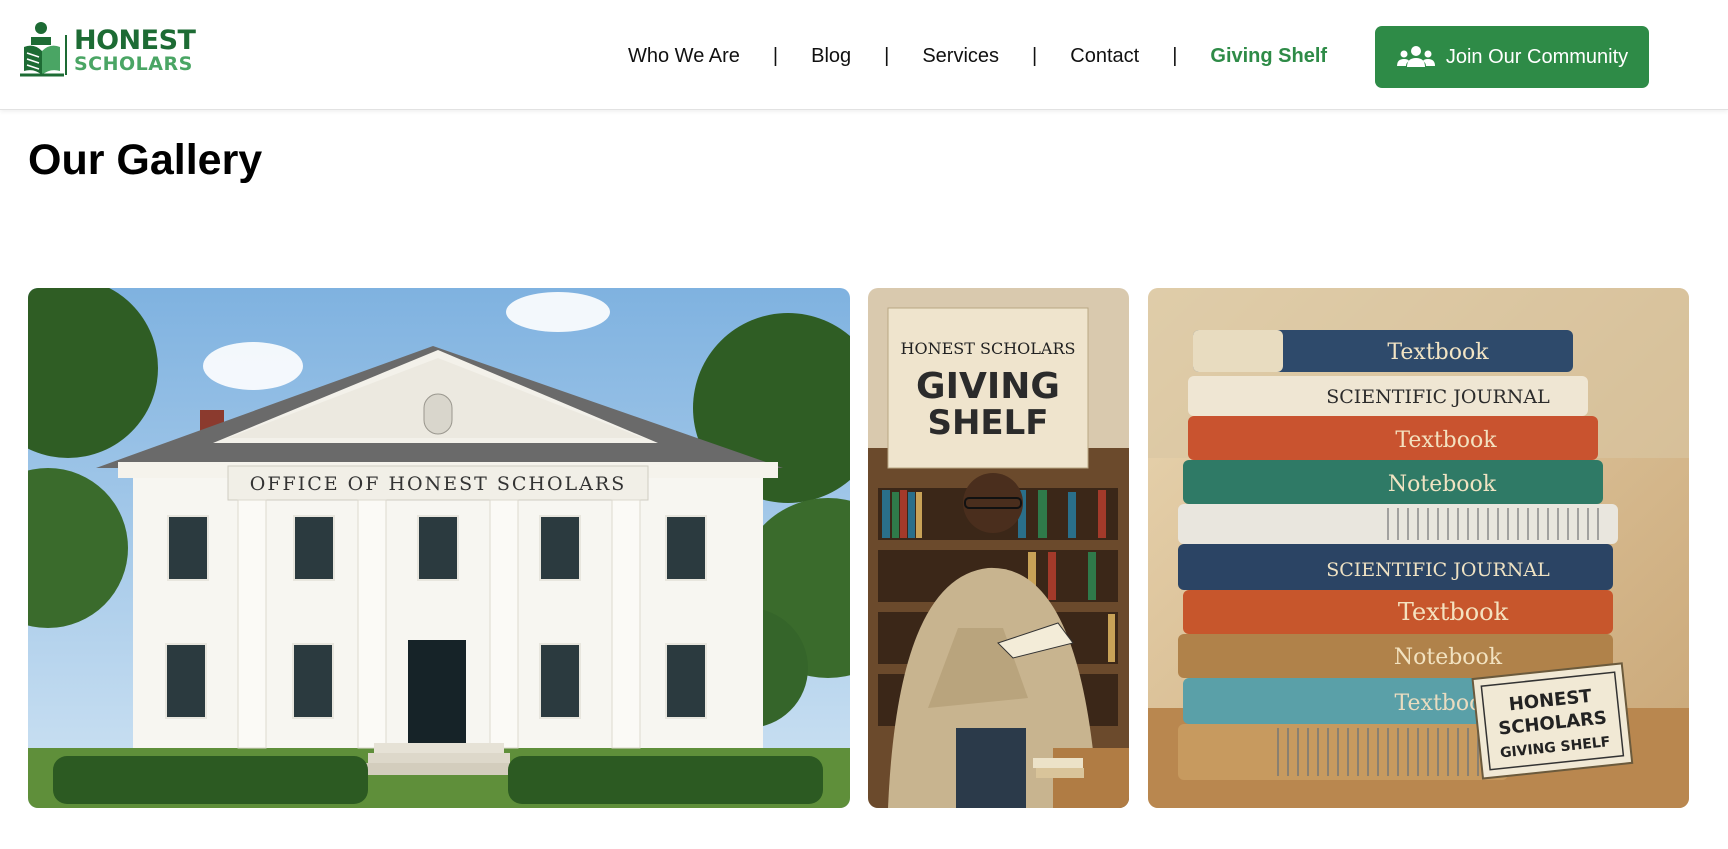 The width and height of the screenshot is (1728, 849). What do you see at coordinates (133, 63) in the screenshot?
I see `logo-wordmark-scholars: SCHOLARS` at bounding box center [133, 63].